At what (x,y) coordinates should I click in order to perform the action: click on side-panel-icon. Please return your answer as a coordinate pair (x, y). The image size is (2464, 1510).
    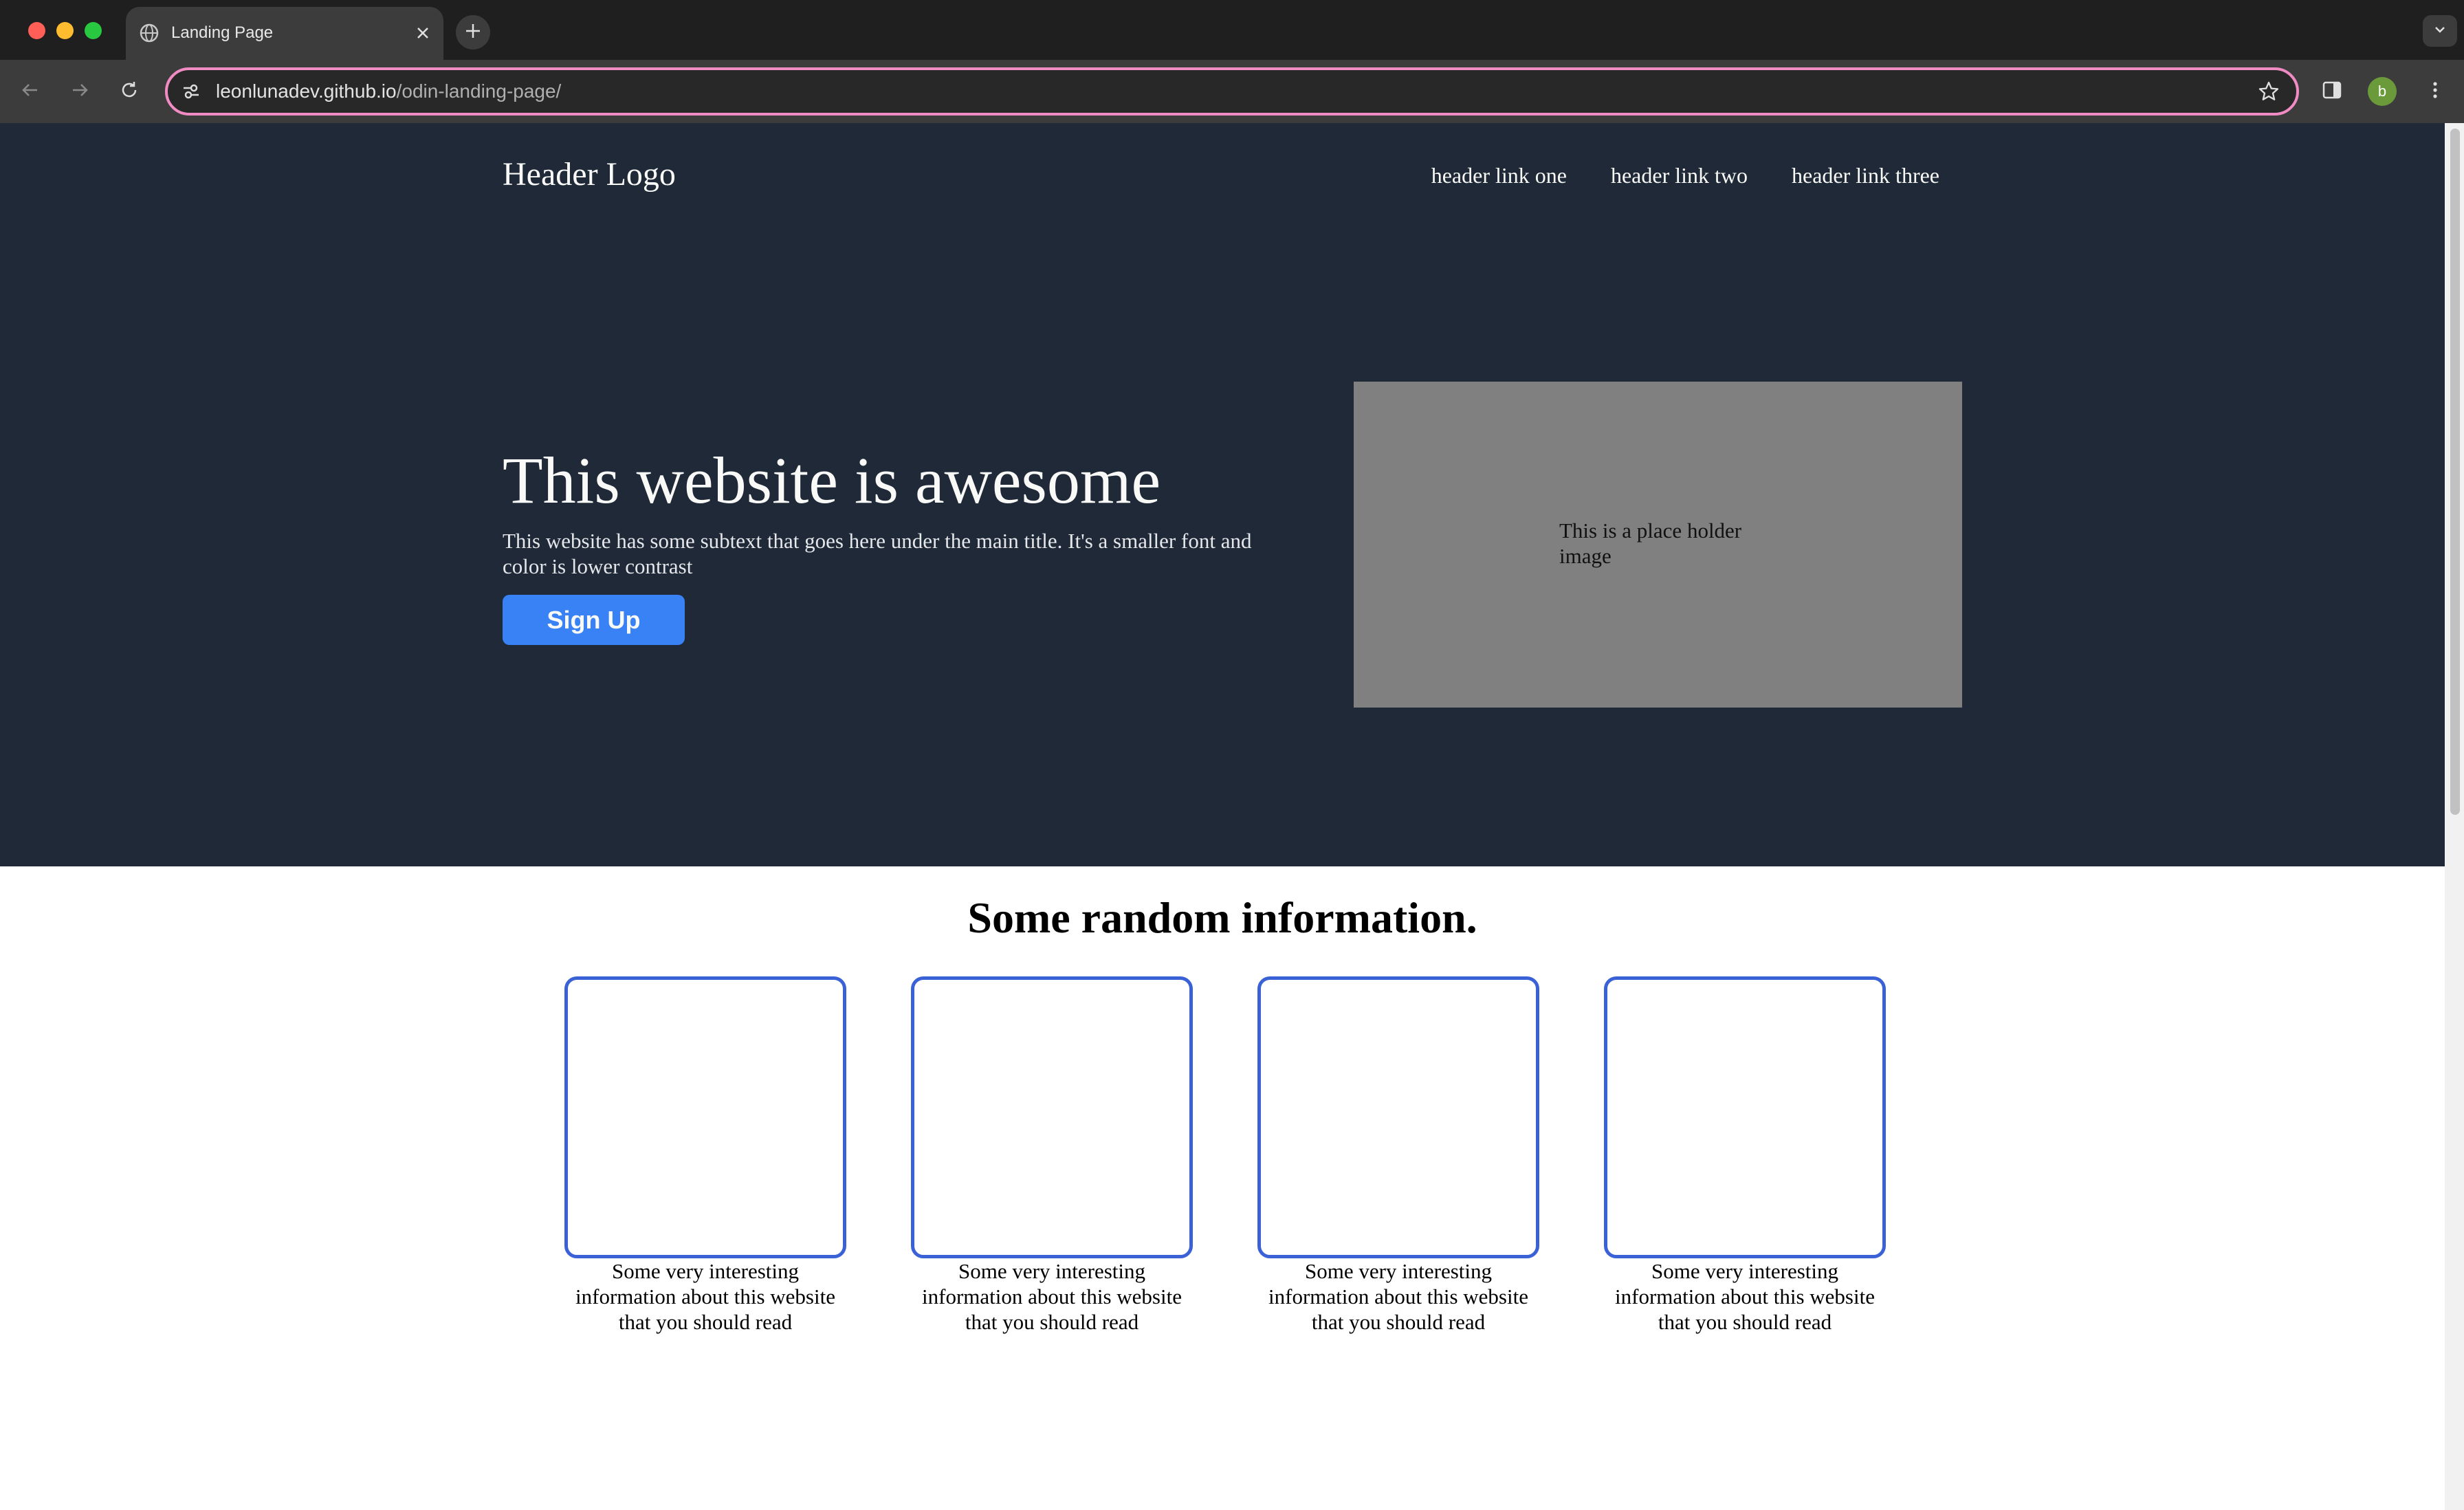
    Looking at the image, I should click on (2332, 92).